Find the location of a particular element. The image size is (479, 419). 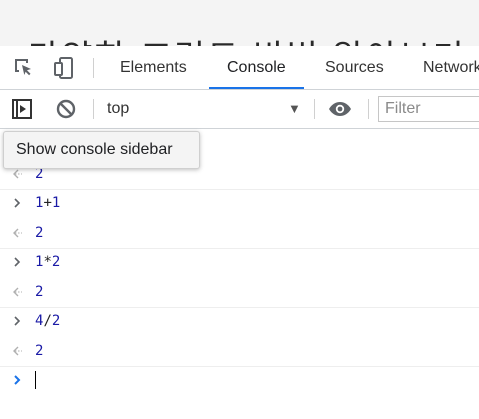

clear-console-icon is located at coordinates (66, 109).